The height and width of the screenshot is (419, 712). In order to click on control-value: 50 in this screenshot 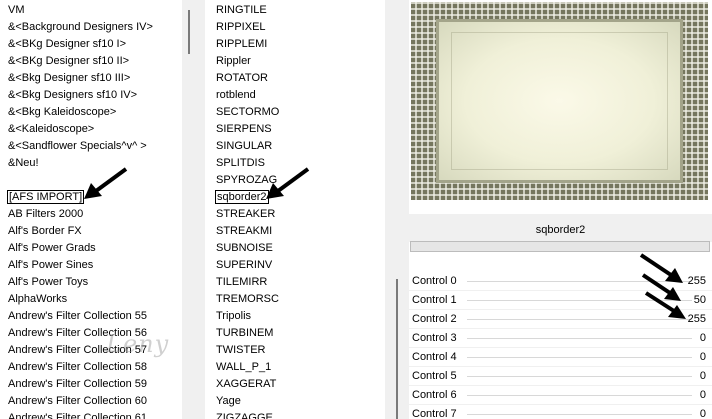, I will do `click(700, 300)`.